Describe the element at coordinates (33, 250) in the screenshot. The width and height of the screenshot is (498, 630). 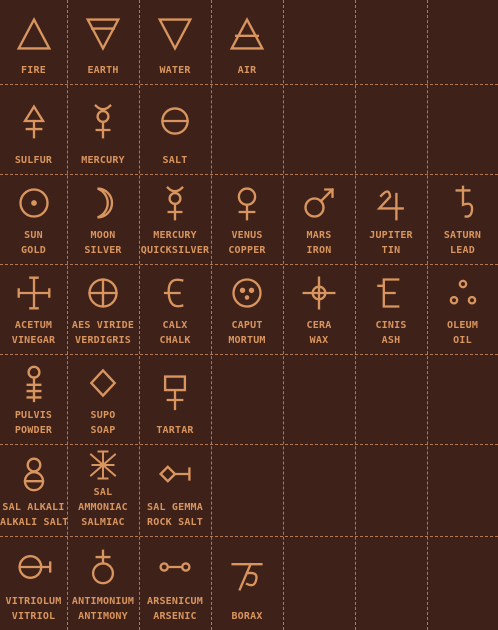
I see `symbol-label-line: GOLD` at that location.